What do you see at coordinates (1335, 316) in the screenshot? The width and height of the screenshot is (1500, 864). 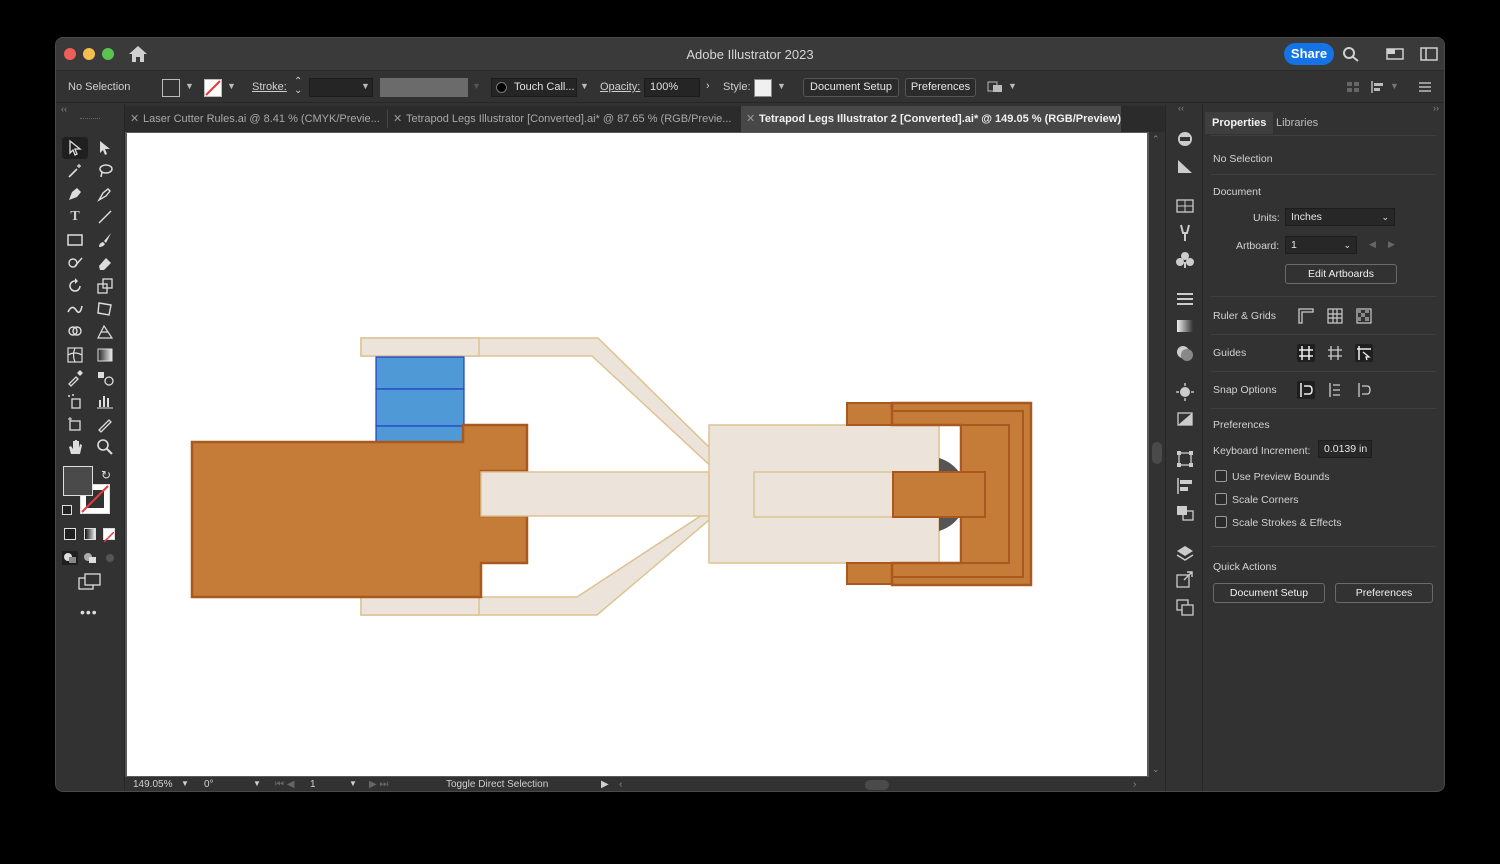 I see `grid-icon` at bounding box center [1335, 316].